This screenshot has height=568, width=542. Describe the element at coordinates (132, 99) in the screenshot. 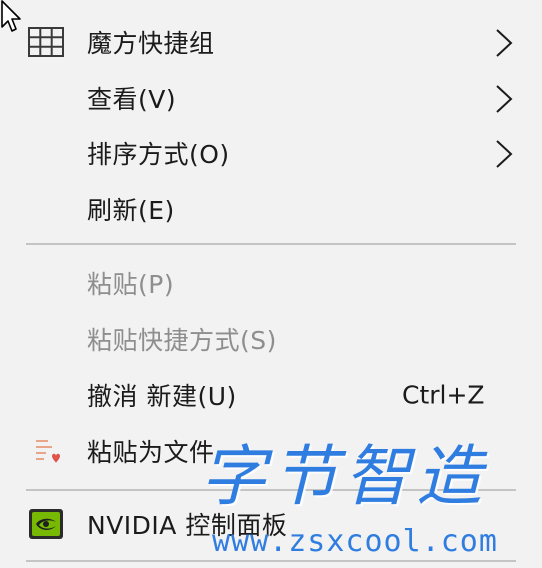

I see `menu-item-label: 查看(V)` at that location.